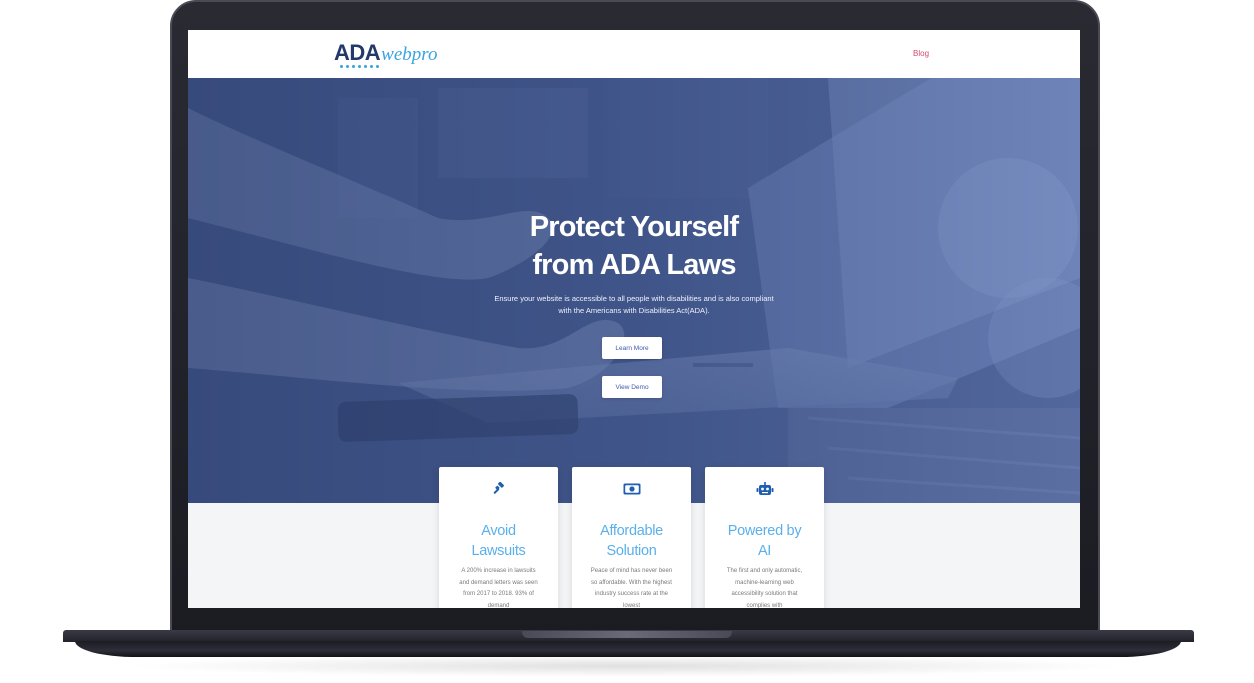 This screenshot has height=683, width=1254. I want to click on logo-sub-text: webpro, so click(409, 54).